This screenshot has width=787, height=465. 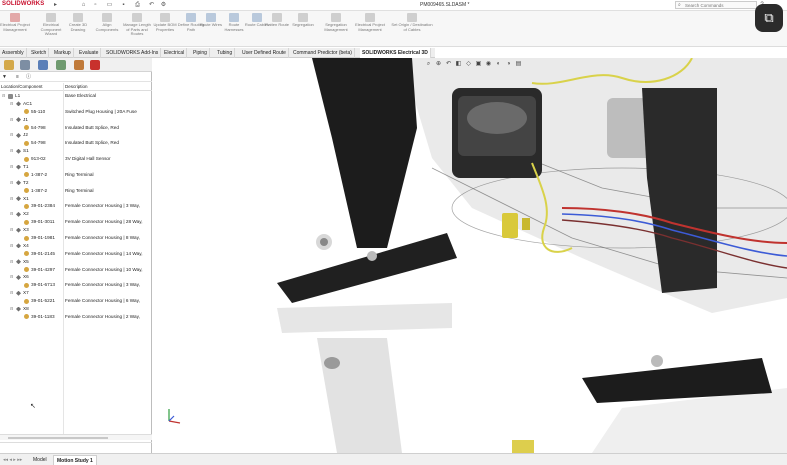 I want to click on display-style-icon: ▣, so click(x=478, y=64).